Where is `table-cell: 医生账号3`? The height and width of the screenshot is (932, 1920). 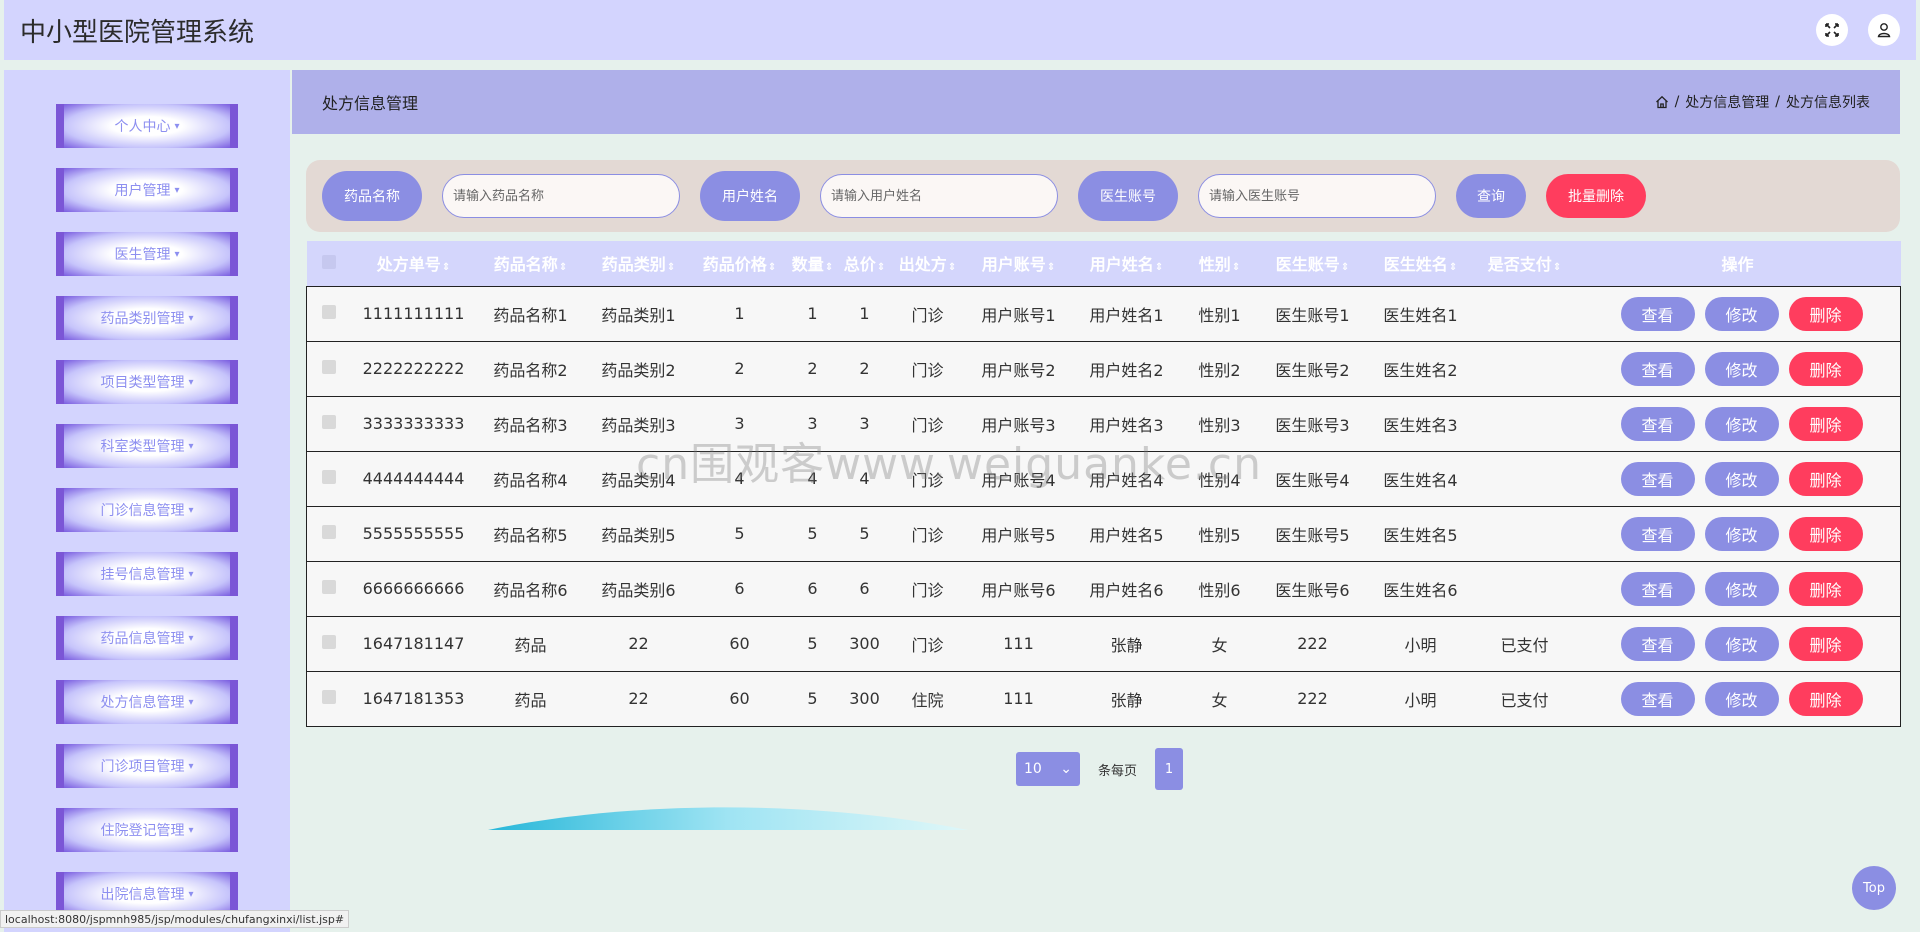
table-cell: 医生账号3 is located at coordinates (1312, 425).